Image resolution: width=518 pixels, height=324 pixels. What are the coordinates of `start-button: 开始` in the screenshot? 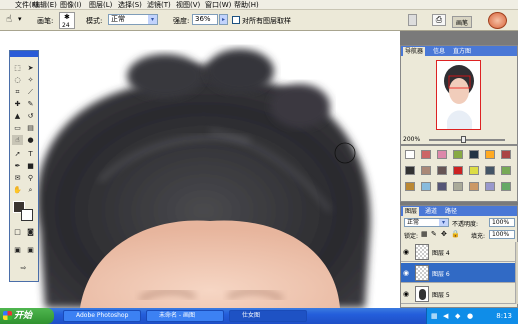 It's located at (27, 316).